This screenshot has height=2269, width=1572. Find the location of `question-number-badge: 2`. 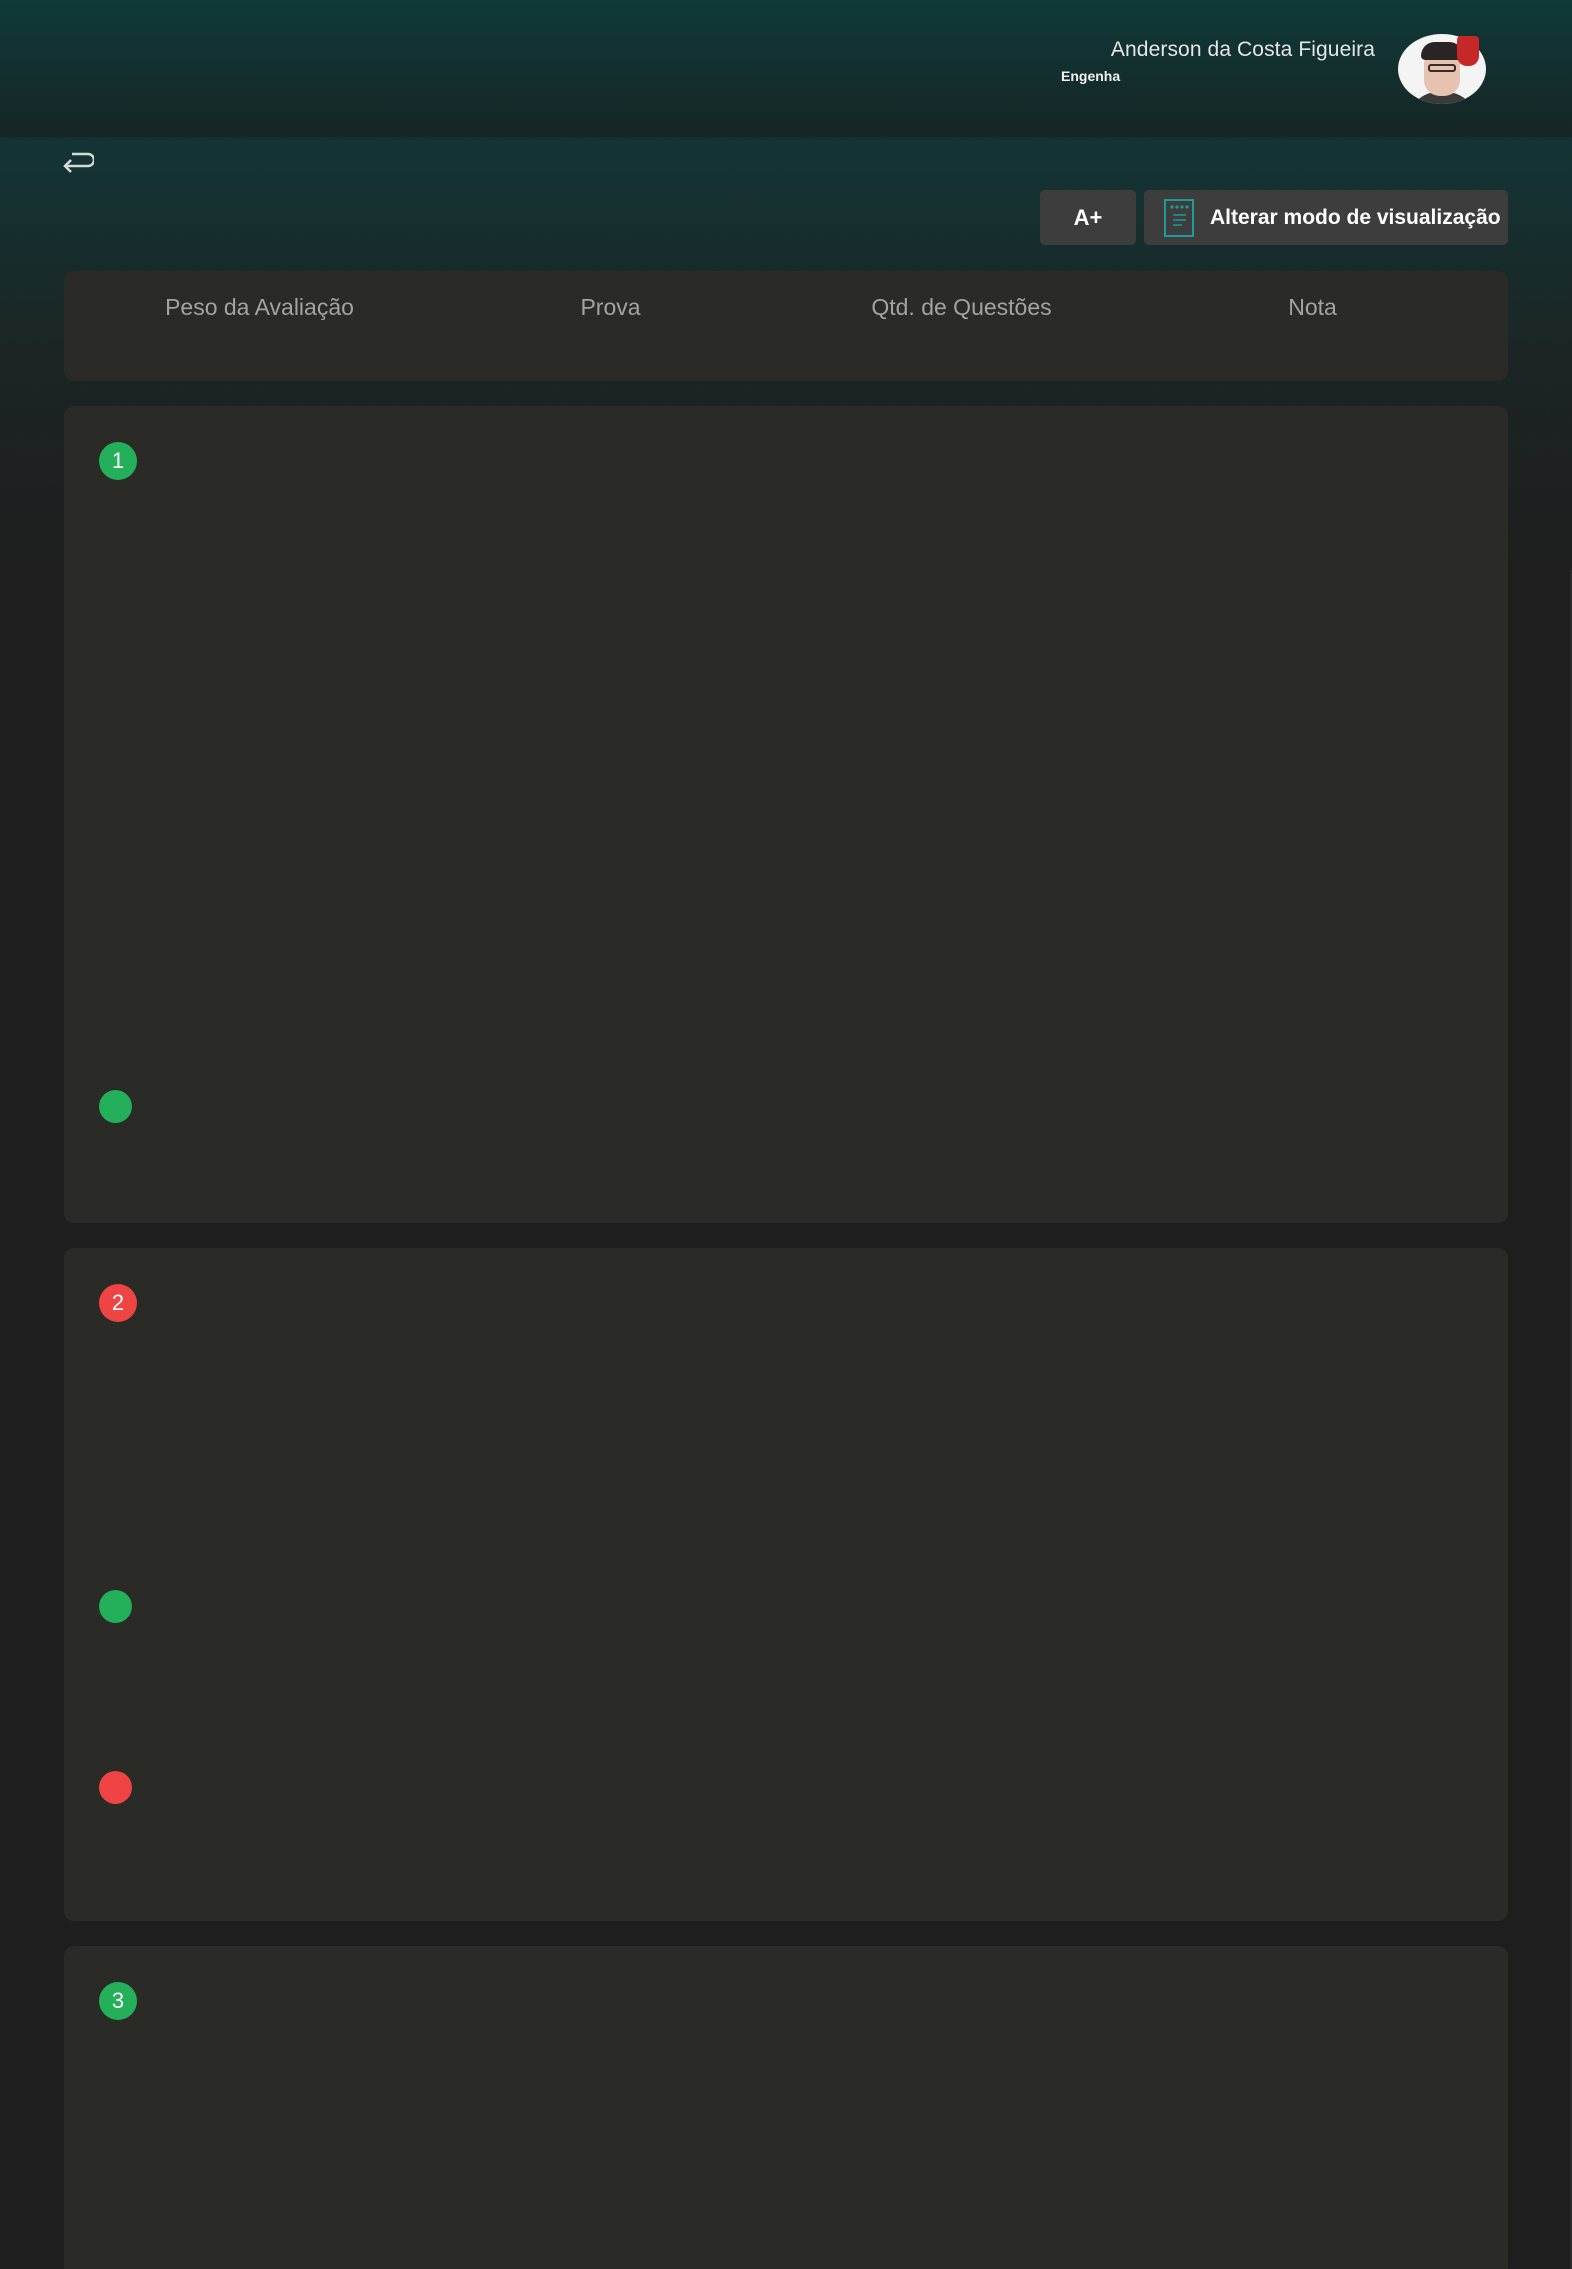

question-number-badge: 2 is located at coordinates (118, 1303).